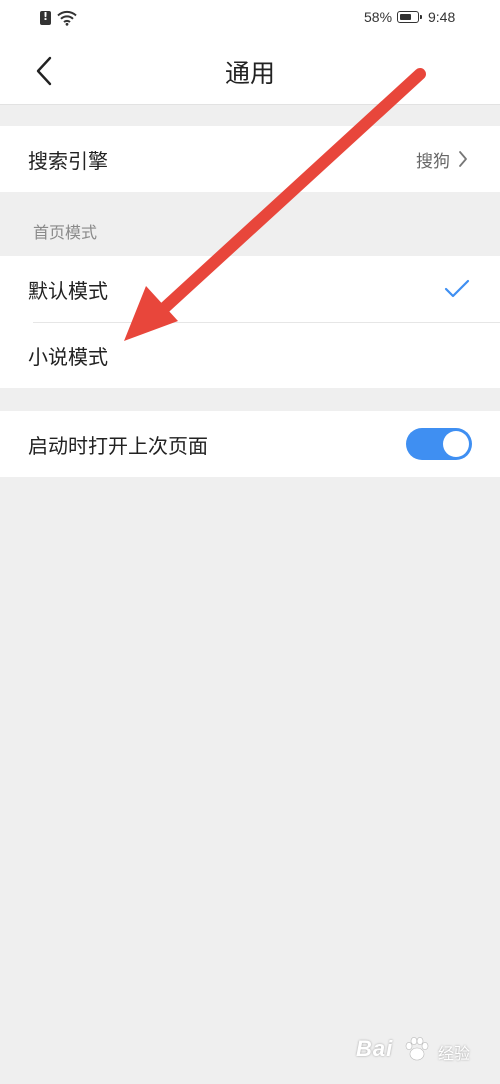  What do you see at coordinates (375, 1048) in the screenshot?
I see `watermark-brand: Bai` at bounding box center [375, 1048].